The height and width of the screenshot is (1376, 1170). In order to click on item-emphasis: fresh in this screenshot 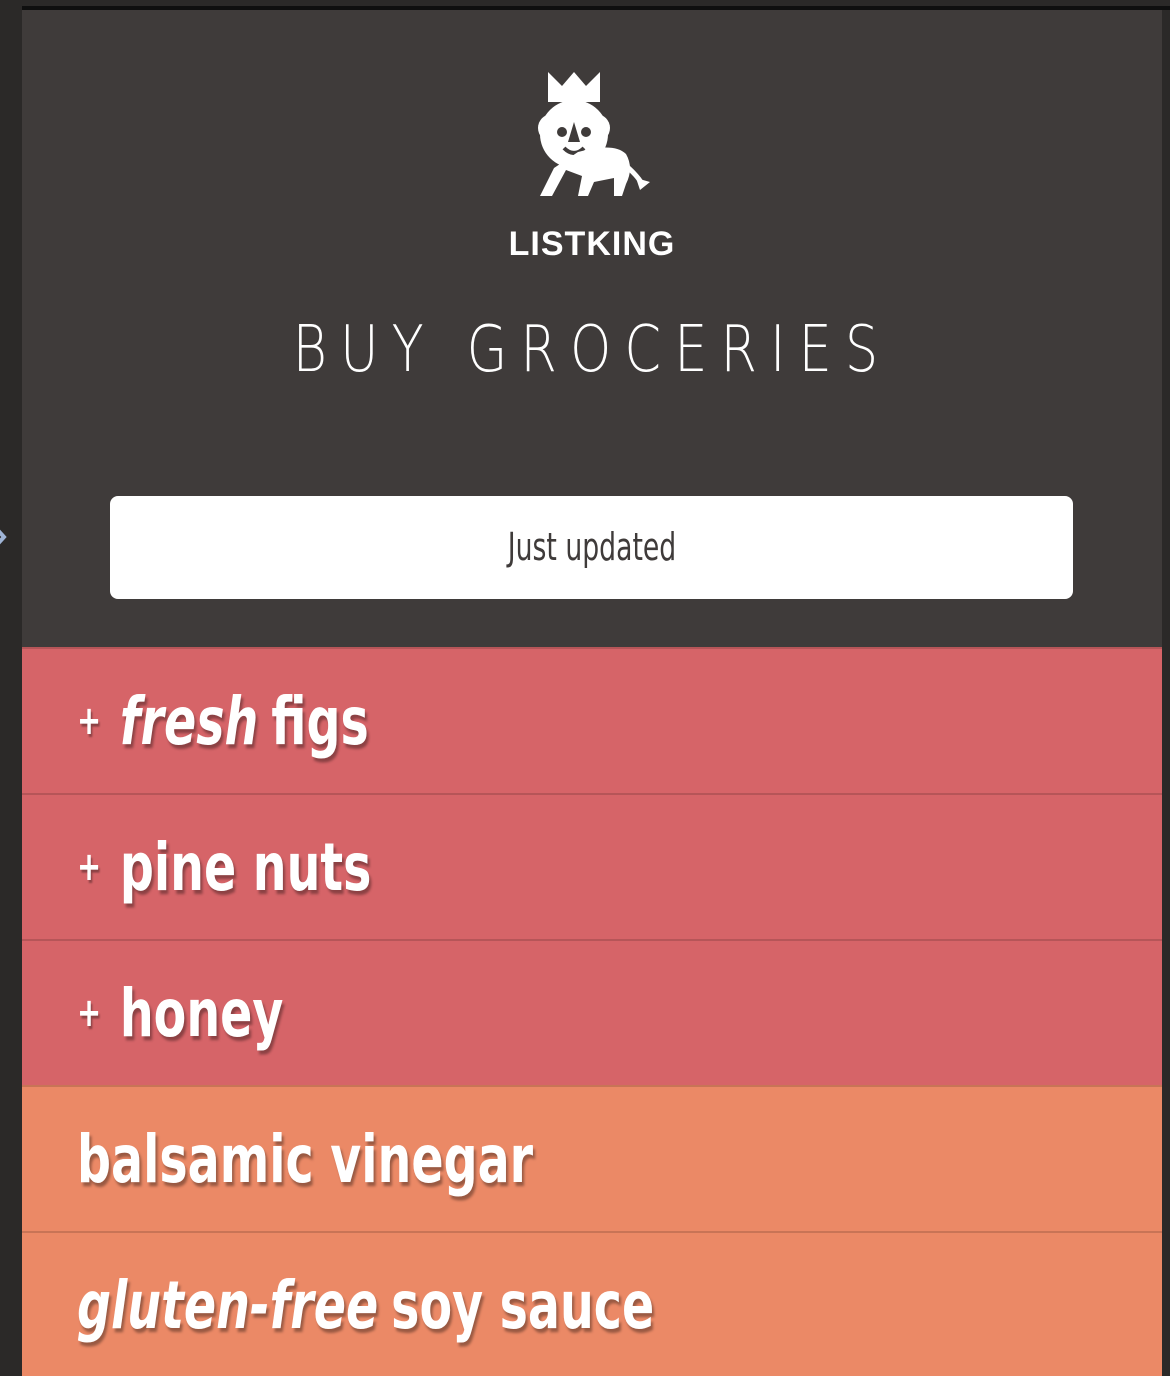, I will do `click(189, 721)`.